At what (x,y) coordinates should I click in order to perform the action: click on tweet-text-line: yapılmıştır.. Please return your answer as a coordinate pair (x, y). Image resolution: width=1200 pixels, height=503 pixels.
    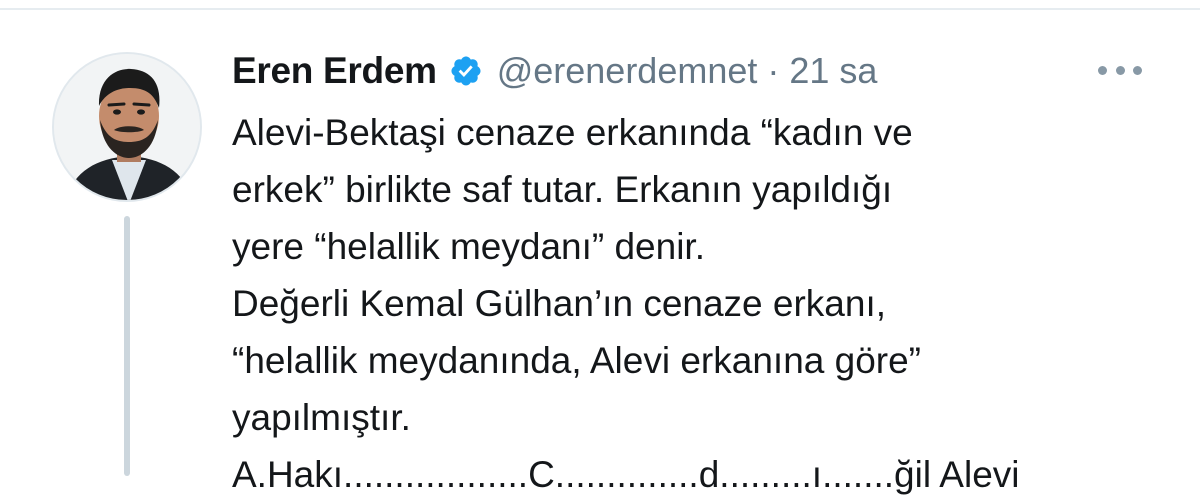
    Looking at the image, I should click on (321, 417).